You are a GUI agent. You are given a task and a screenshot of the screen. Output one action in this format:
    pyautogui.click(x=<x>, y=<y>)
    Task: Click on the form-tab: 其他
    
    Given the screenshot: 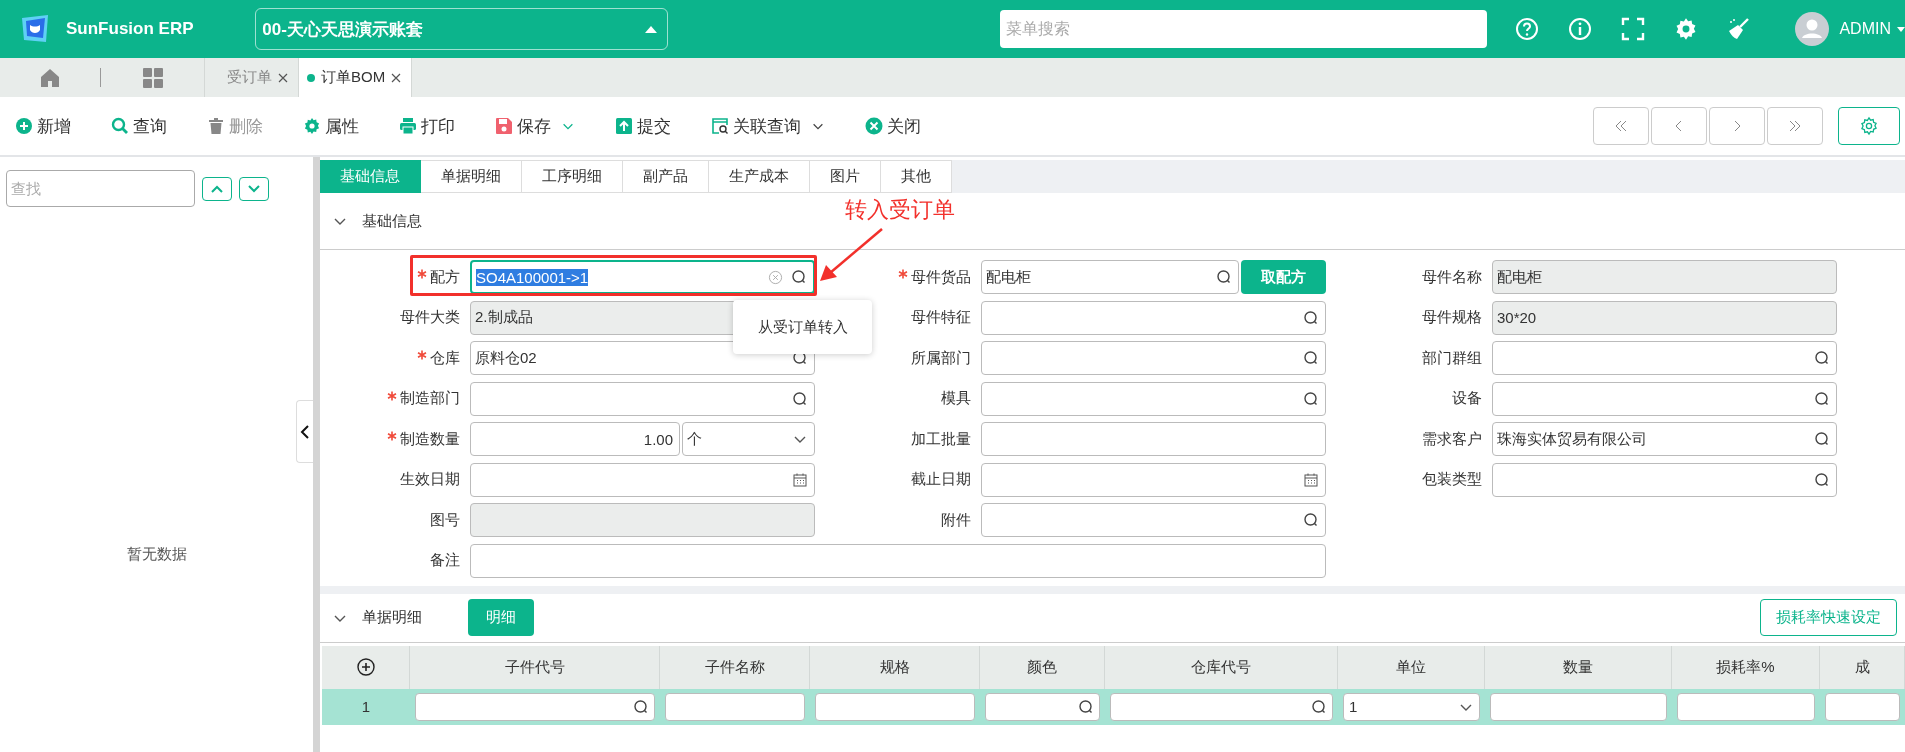 What is the action you would take?
    pyautogui.click(x=916, y=176)
    